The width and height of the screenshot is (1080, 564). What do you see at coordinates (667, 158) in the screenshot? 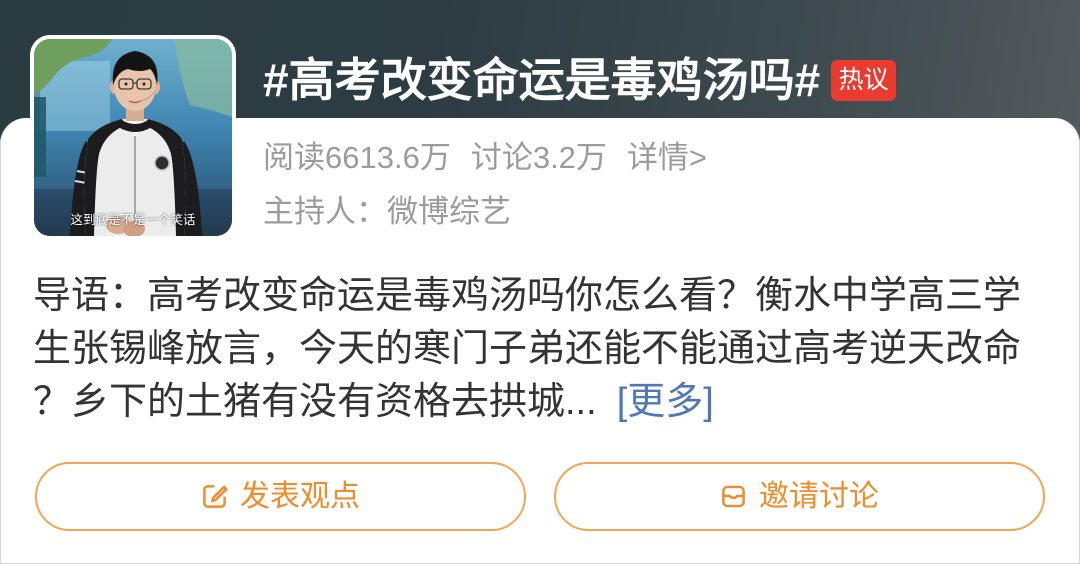
I see `details-link: 详情>` at bounding box center [667, 158].